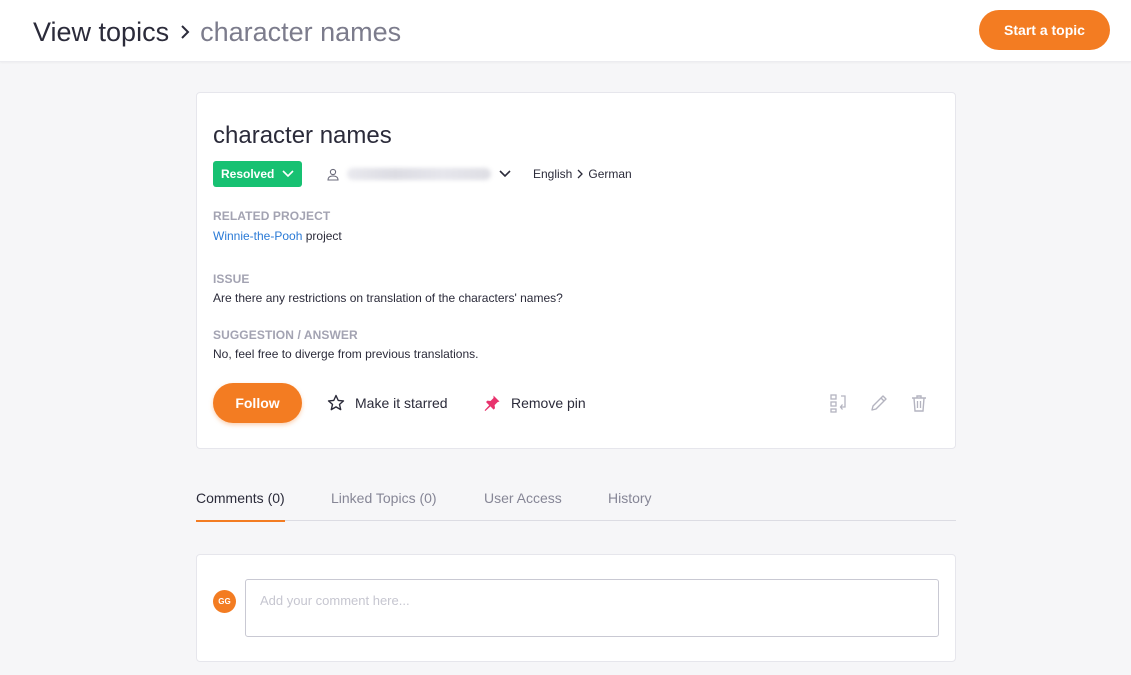 The height and width of the screenshot is (675, 1131). I want to click on breadcrumb-view-topics: View topics, so click(101, 32).